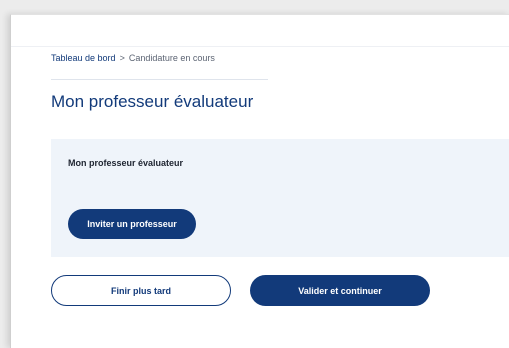  What do you see at coordinates (126, 163) in the screenshot?
I see `panel-title: Mon professeur évaluateur` at bounding box center [126, 163].